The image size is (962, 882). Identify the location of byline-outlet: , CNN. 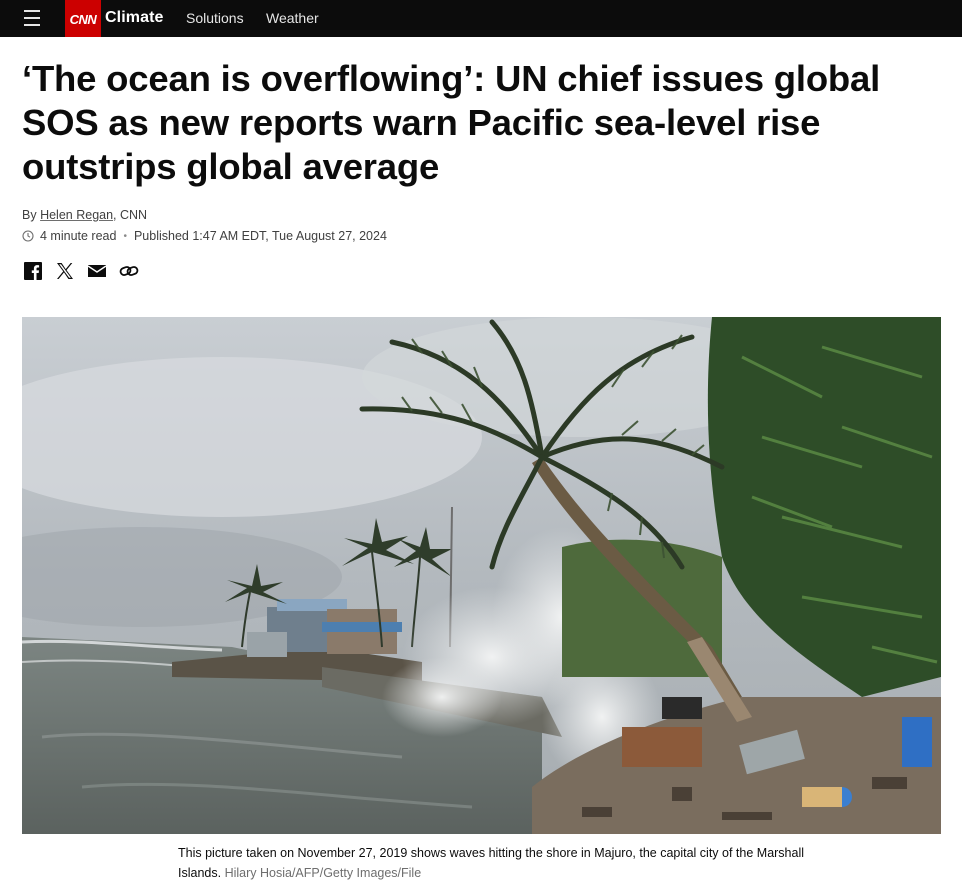
(130, 215).